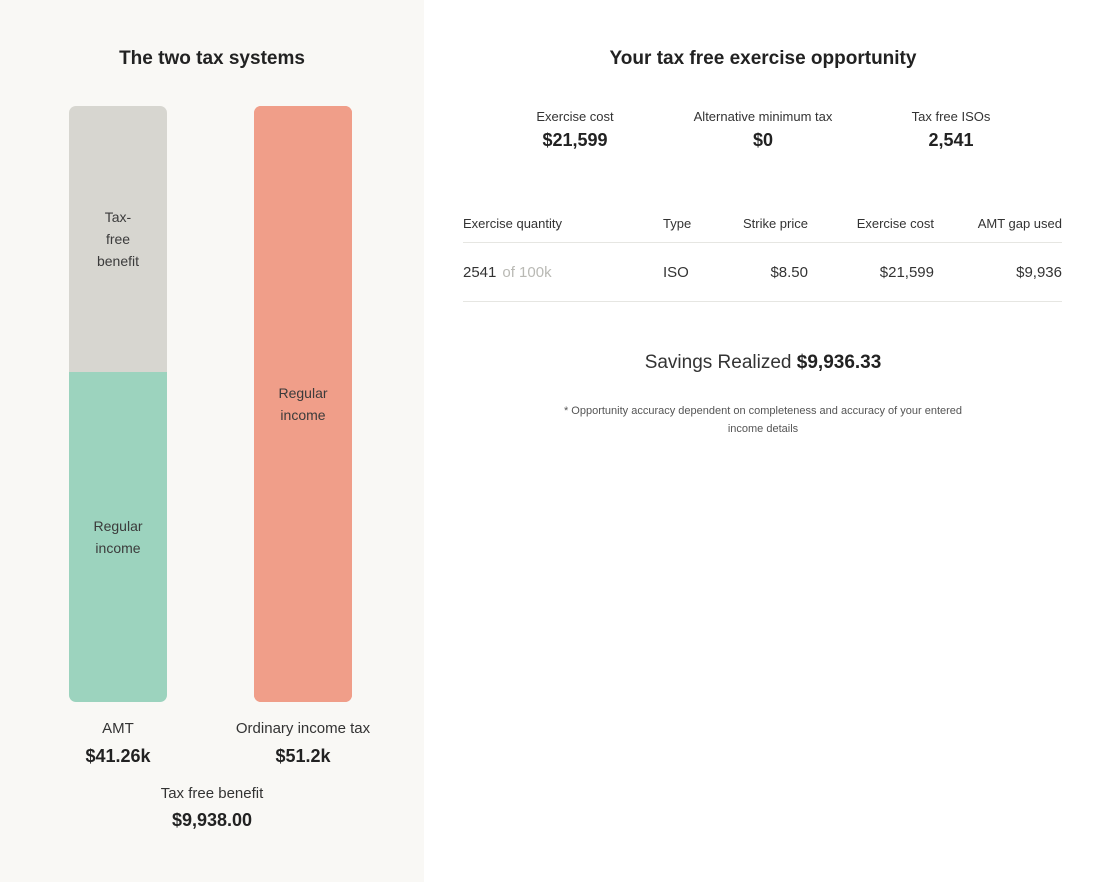  What do you see at coordinates (763, 116) in the screenshot?
I see `stat-label: Alternative minimum tax` at bounding box center [763, 116].